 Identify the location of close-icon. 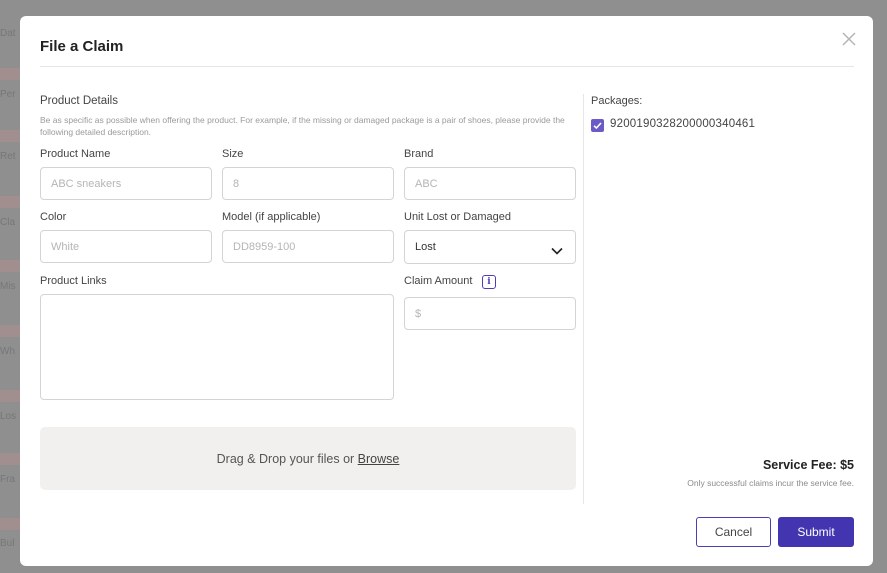
(849, 39).